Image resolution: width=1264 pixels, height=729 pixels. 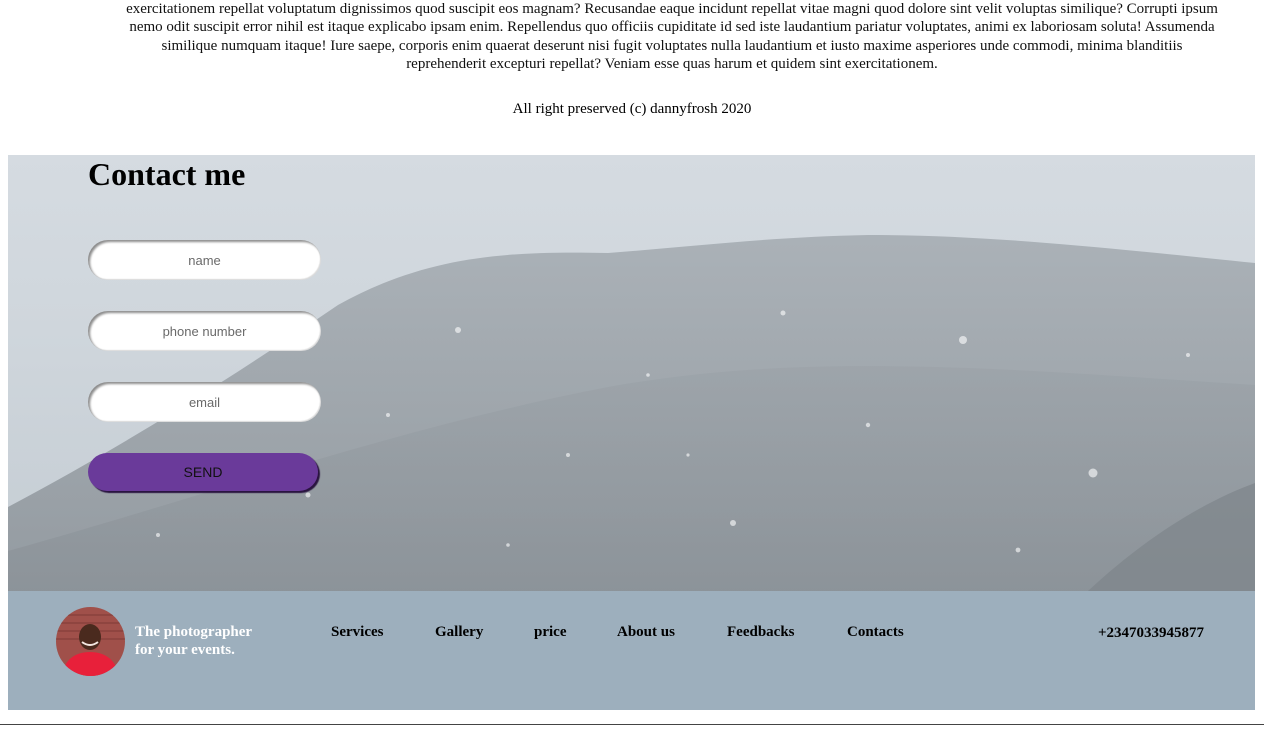 I want to click on name-input, so click(x=204, y=260).